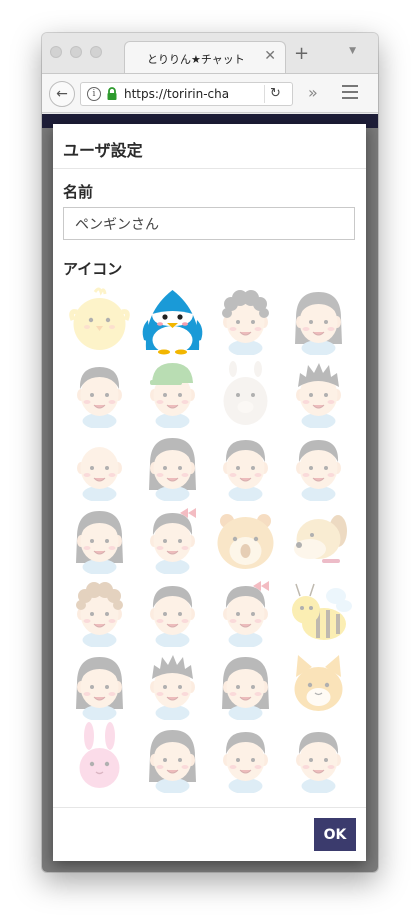 The height and width of the screenshot is (923, 419). I want to click on cap-boy-icon, so click(172, 391).